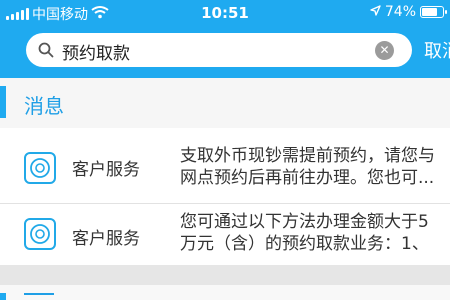 This screenshot has height=300, width=450. What do you see at coordinates (429, 12) in the screenshot?
I see `battery-fill` at bounding box center [429, 12].